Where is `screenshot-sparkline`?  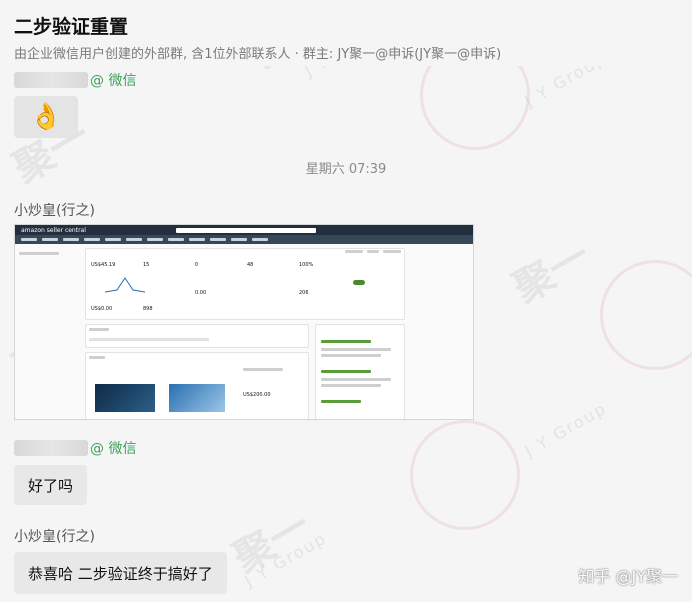 screenshot-sparkline is located at coordinates (125, 285).